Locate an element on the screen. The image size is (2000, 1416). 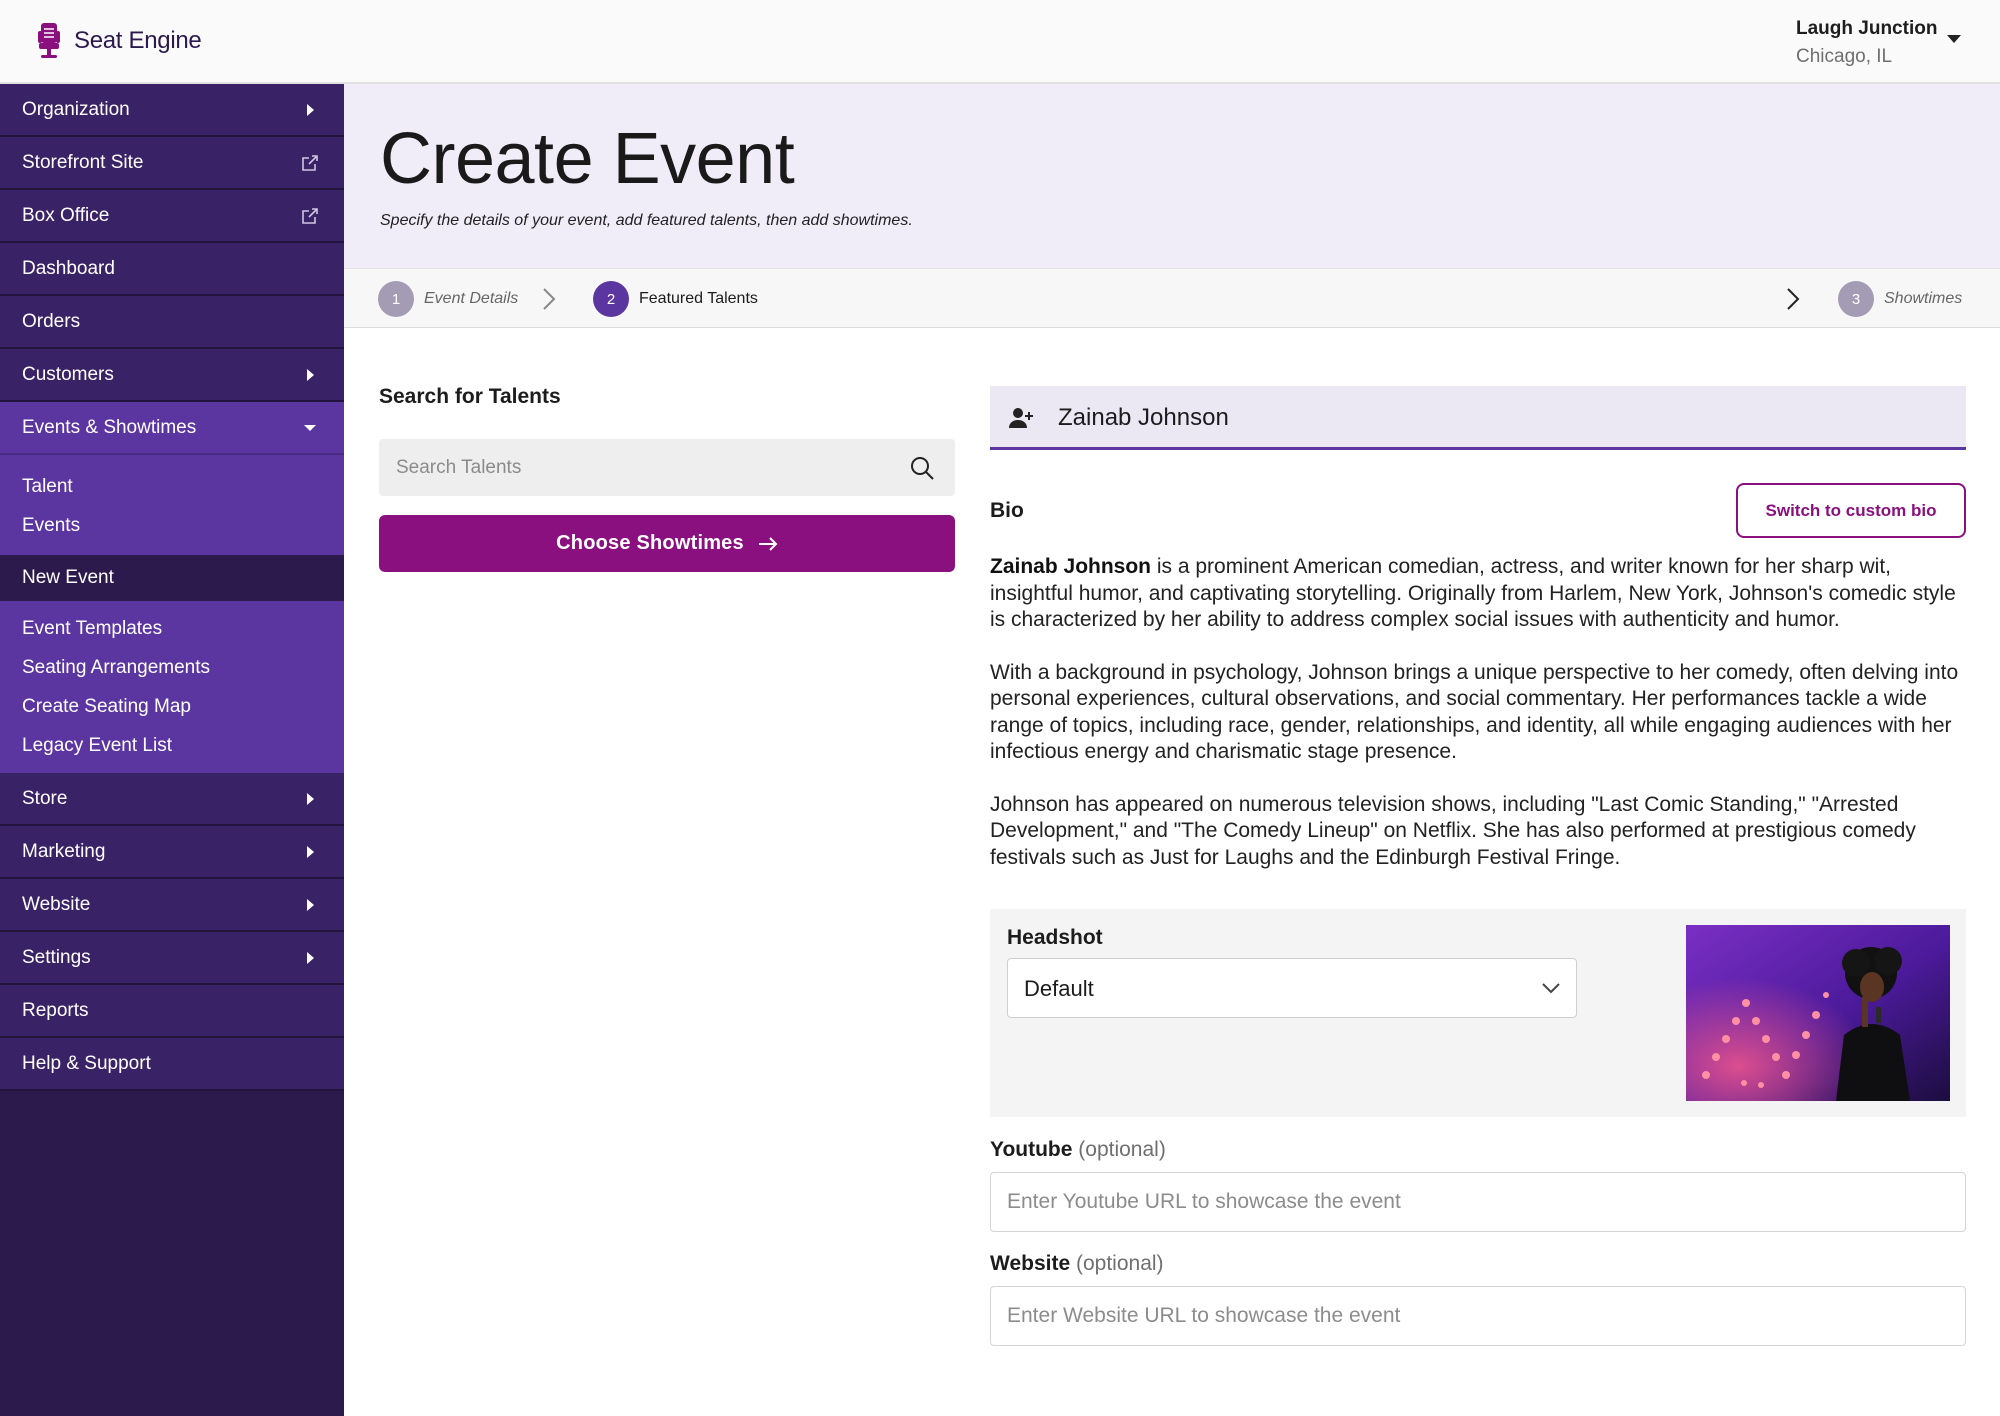
venue-location: Chicago, IL is located at coordinates (1844, 56).